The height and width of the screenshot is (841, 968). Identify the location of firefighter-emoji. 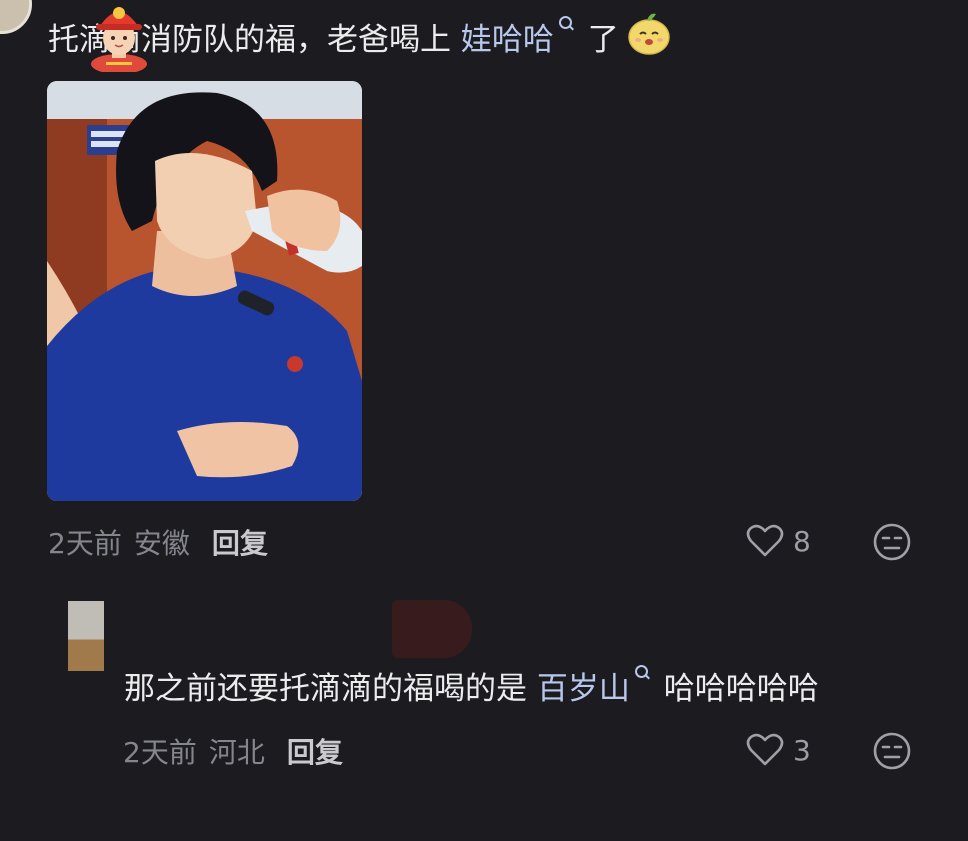
(119, 39).